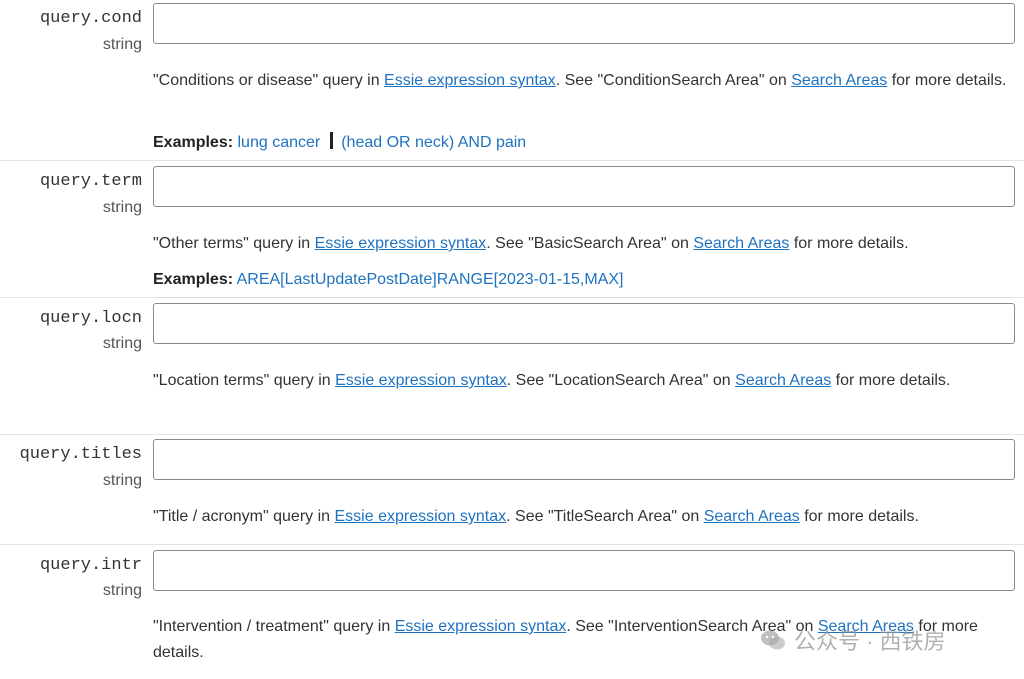  What do you see at coordinates (90, 181) in the screenshot?
I see `param-name: query.term` at bounding box center [90, 181].